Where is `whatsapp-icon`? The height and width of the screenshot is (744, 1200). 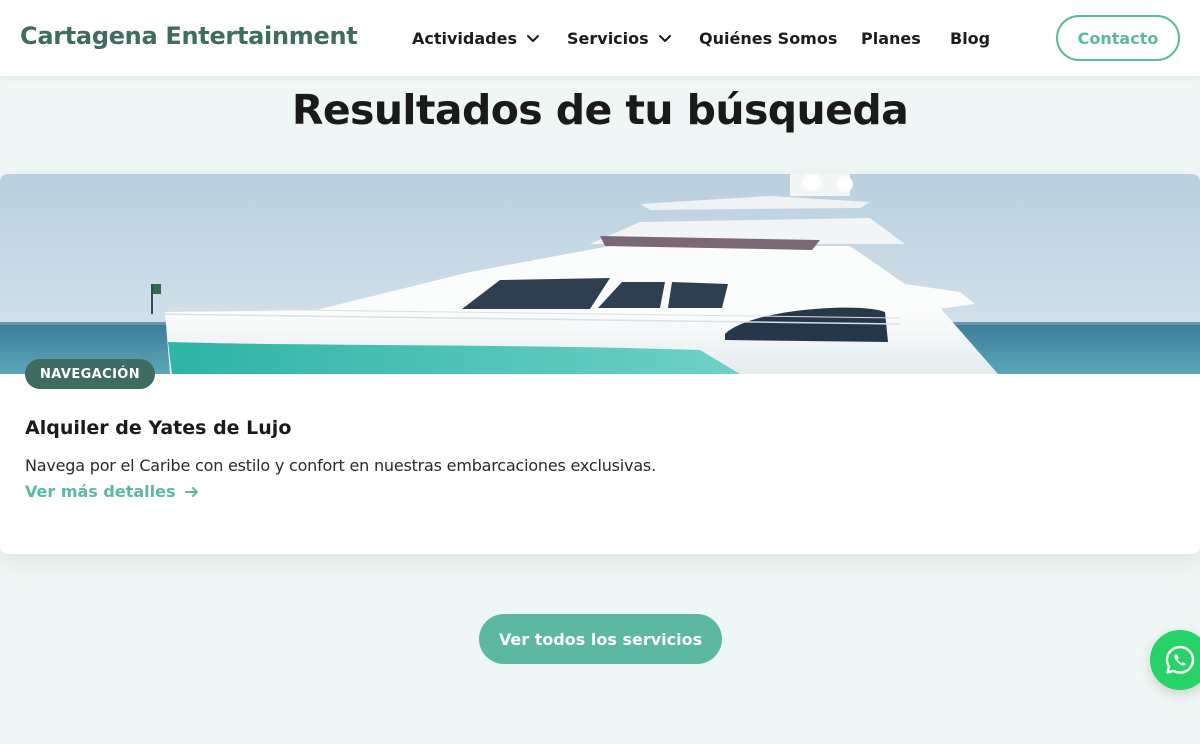
whatsapp-icon is located at coordinates (1180, 659).